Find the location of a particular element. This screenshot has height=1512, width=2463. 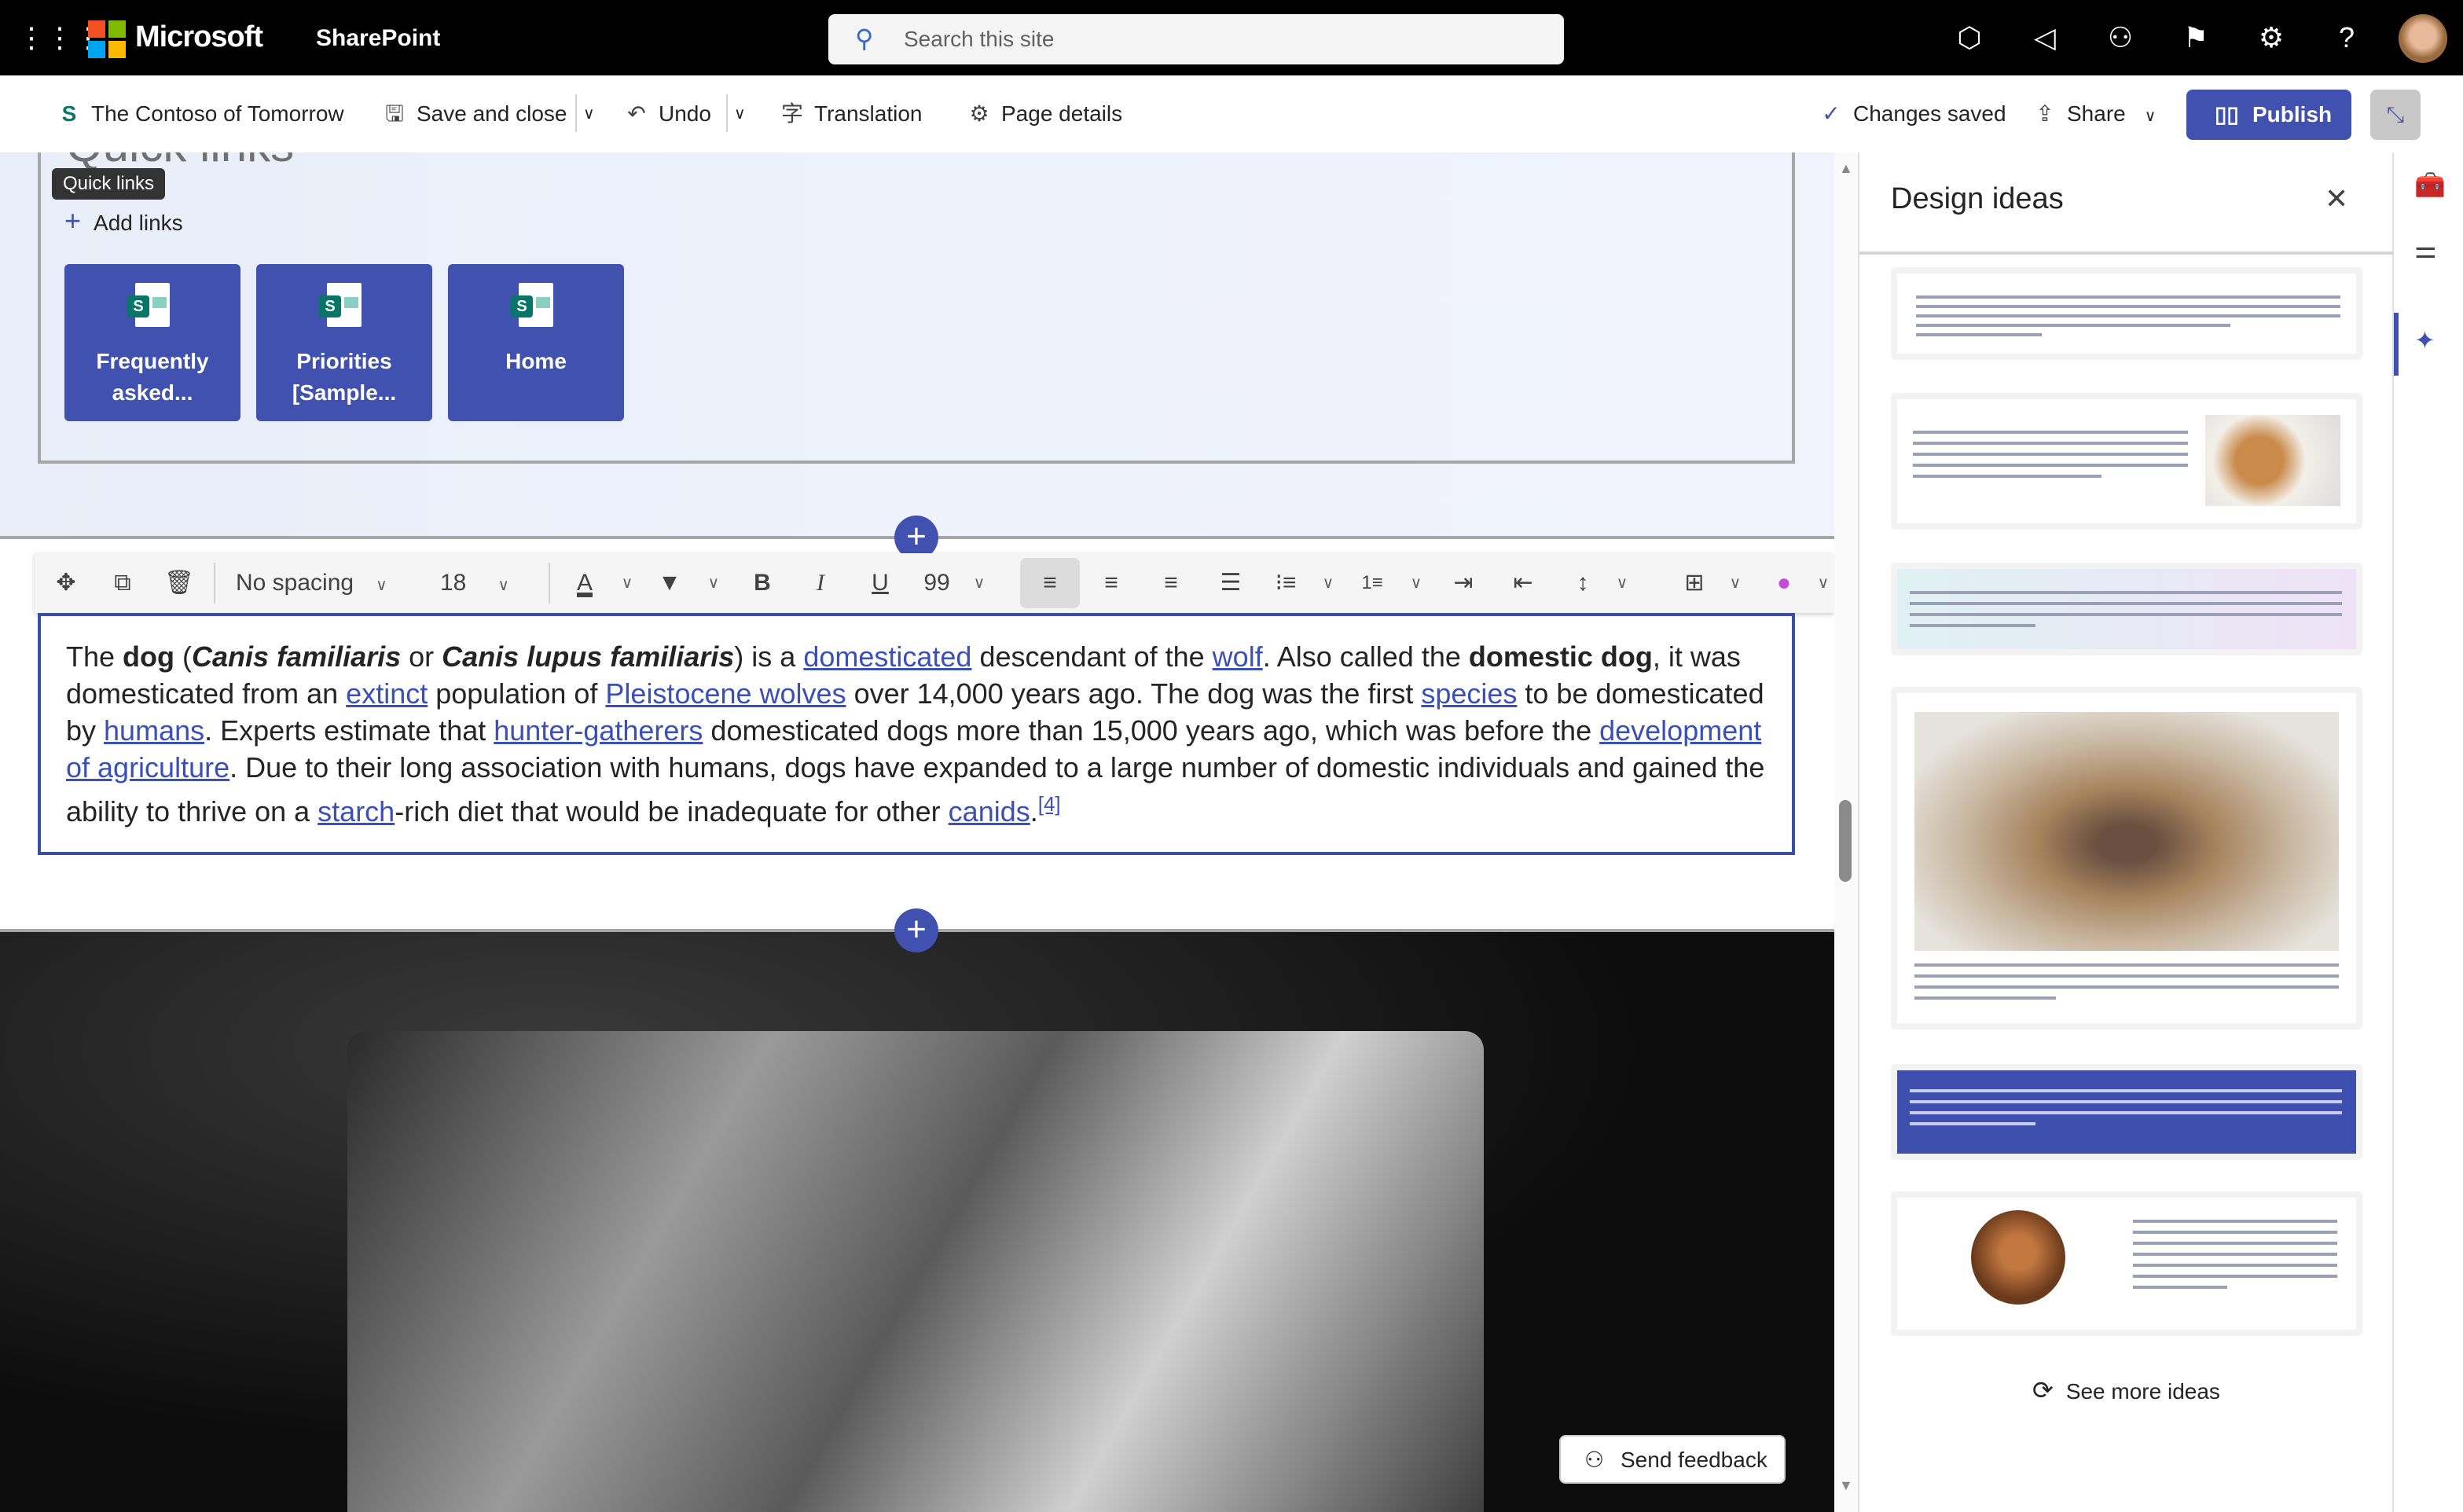

gear-icon: ⚙ is located at coordinates (2271, 38).